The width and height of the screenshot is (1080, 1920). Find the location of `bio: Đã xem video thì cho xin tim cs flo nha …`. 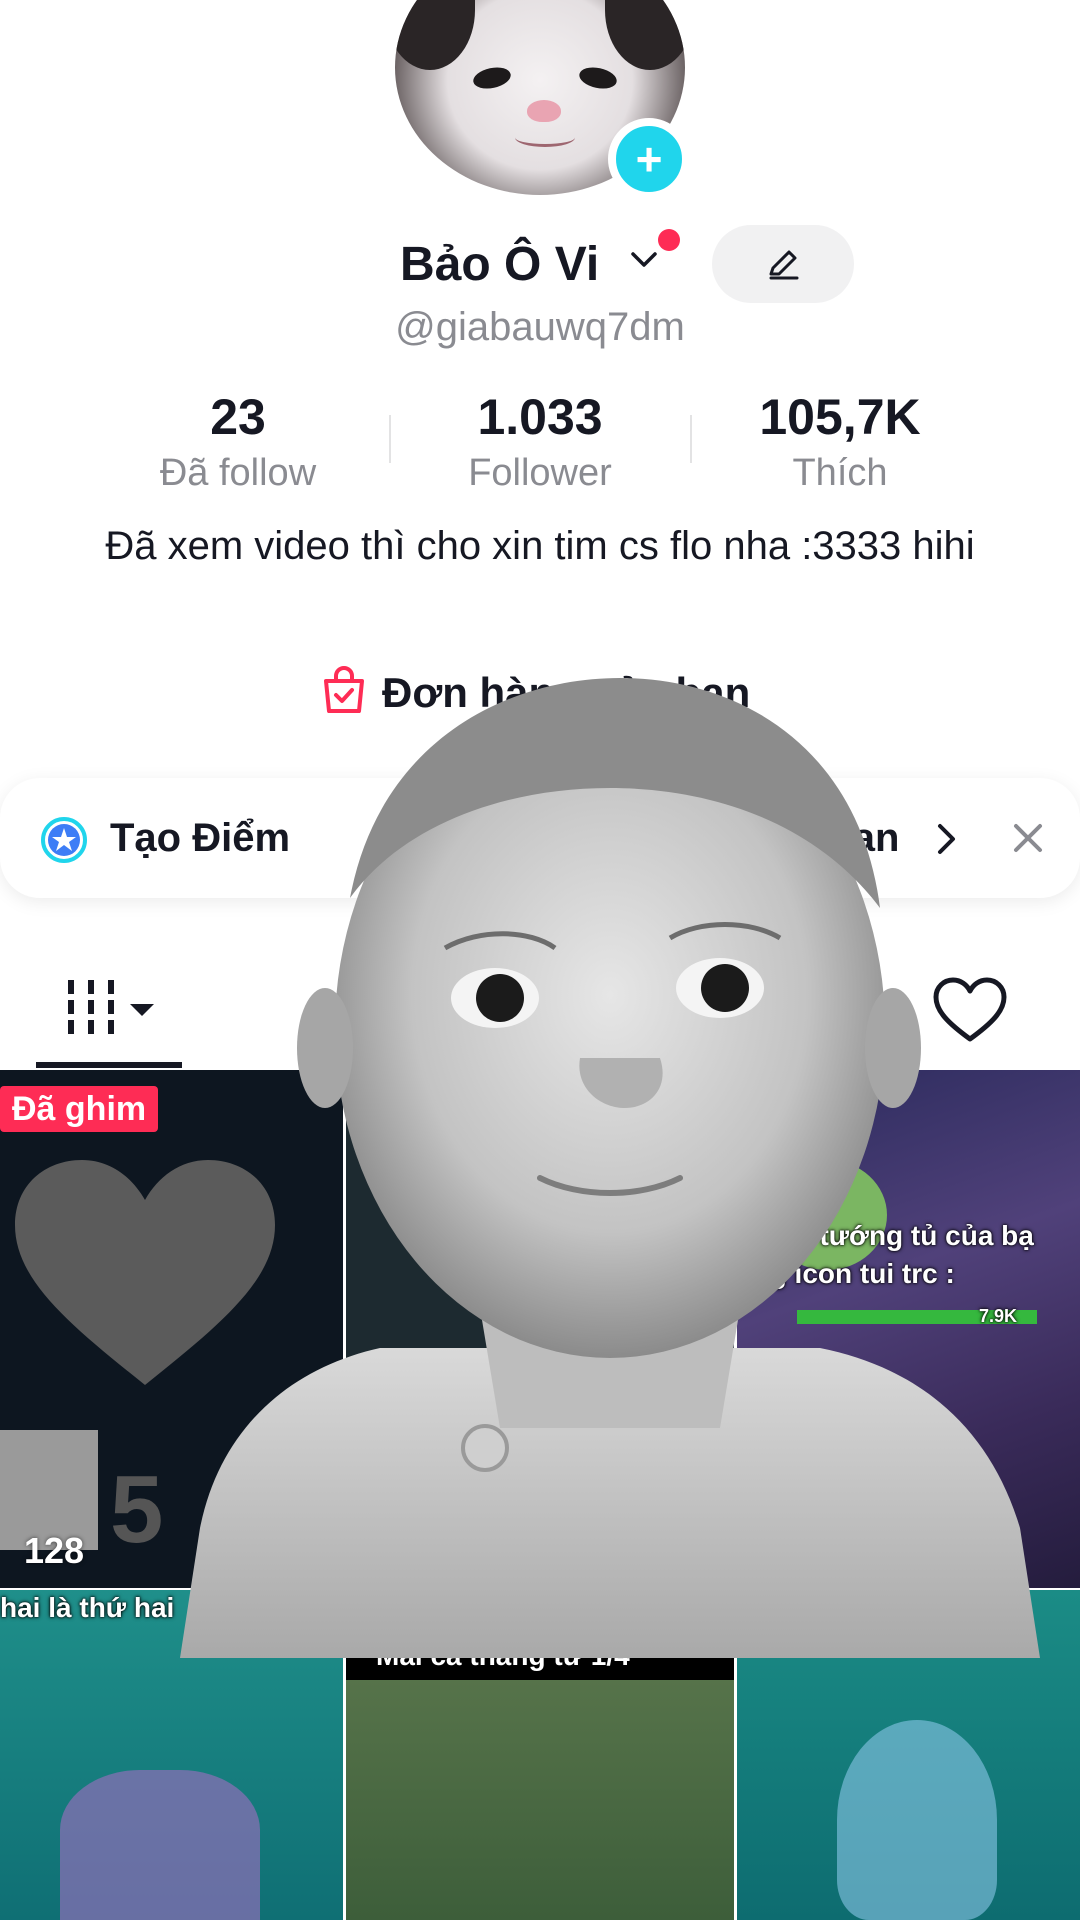

bio: Đã xem video thì cho xin tim cs flo nha … is located at coordinates (540, 546).